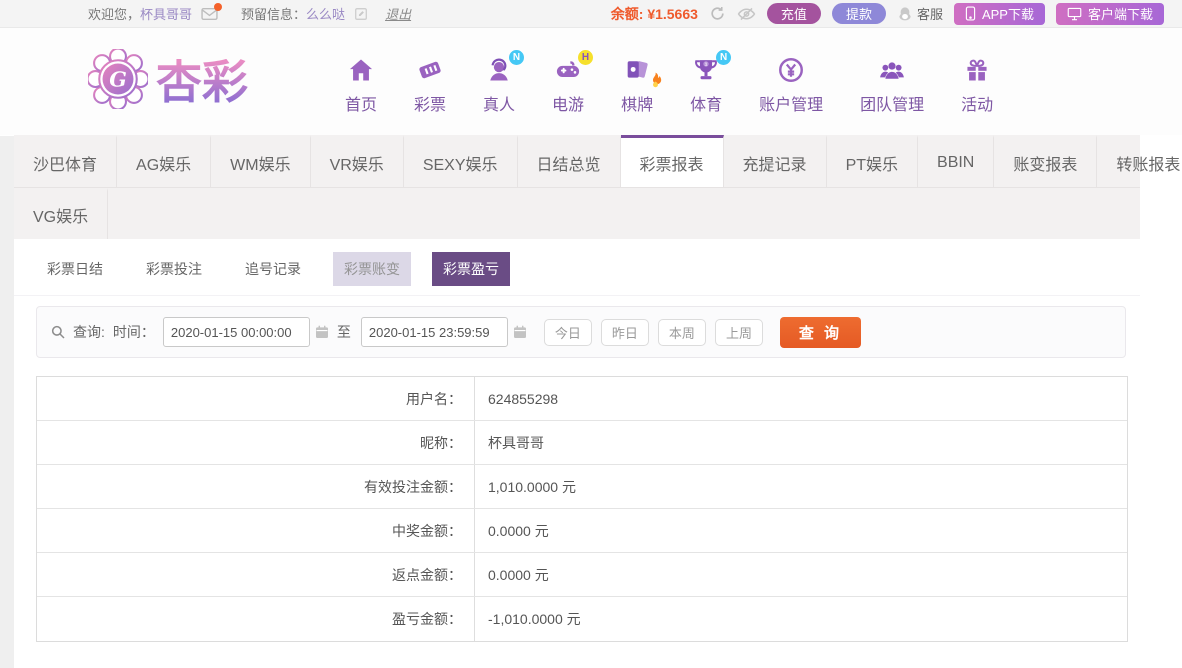  Describe the element at coordinates (256, 619) in the screenshot. I see `row-label: 盈亏金额：` at that location.